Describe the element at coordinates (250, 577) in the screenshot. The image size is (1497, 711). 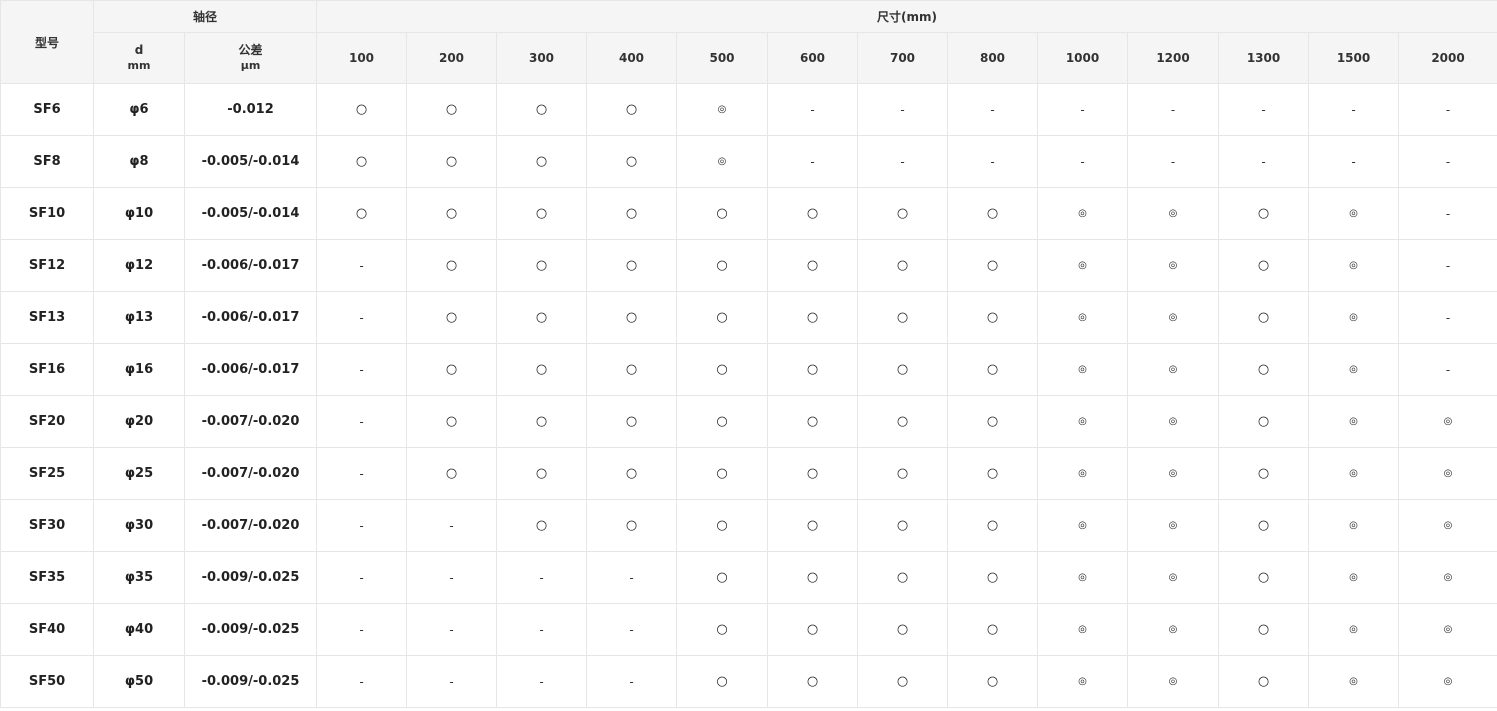
I see `tolerance-cell: -0.009/-0.025` at that location.